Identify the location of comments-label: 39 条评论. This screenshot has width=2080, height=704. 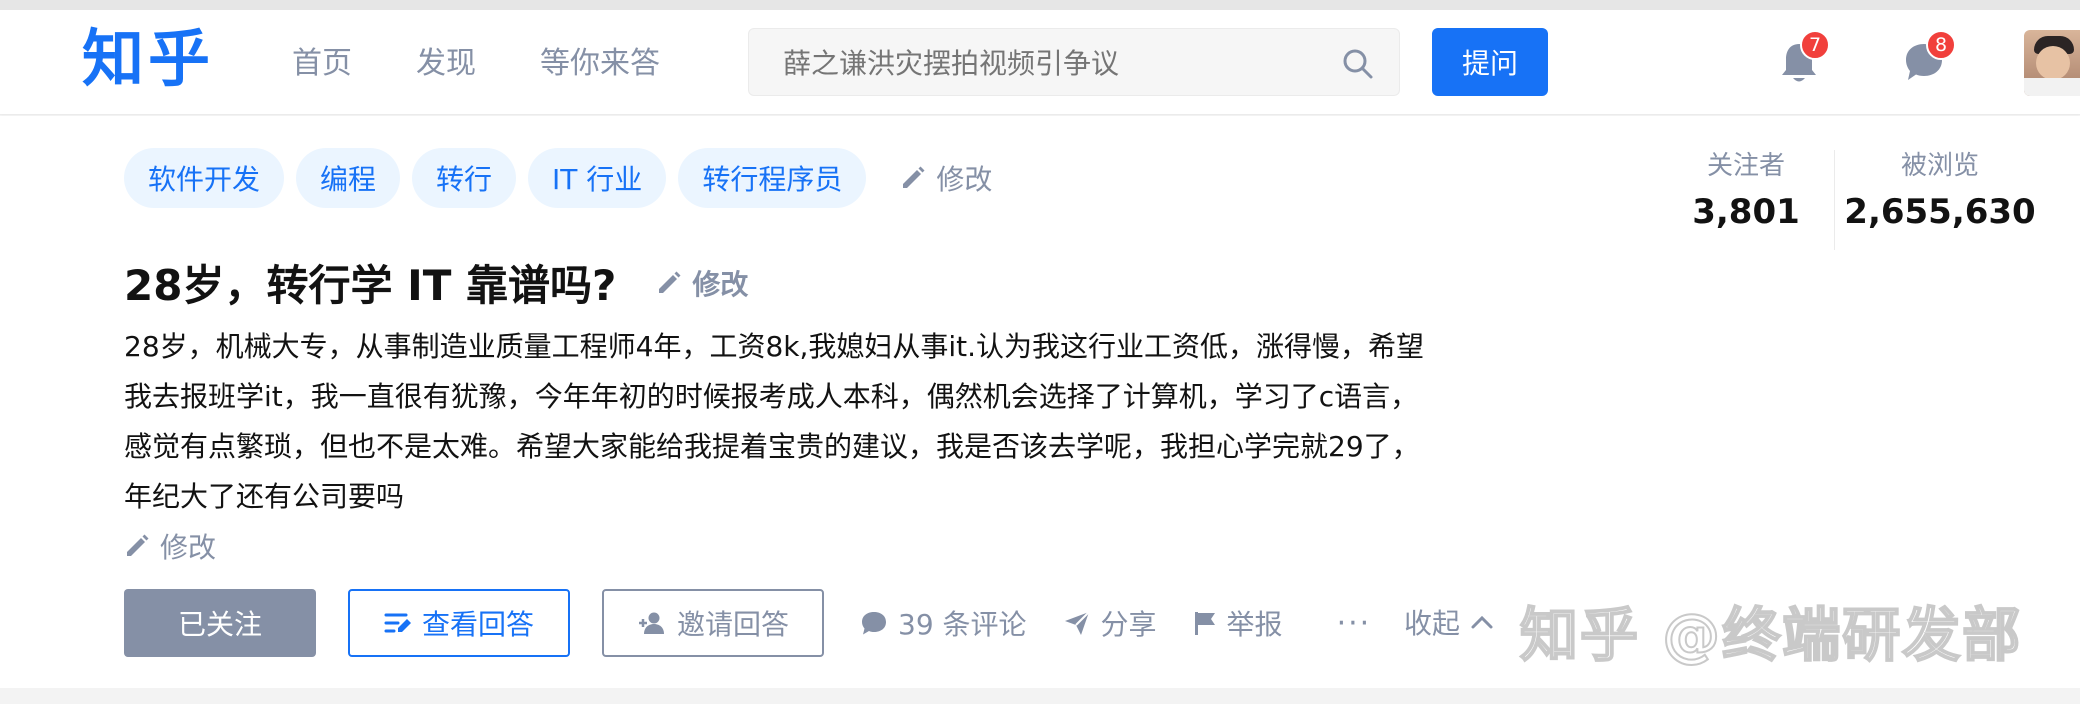
(962, 624).